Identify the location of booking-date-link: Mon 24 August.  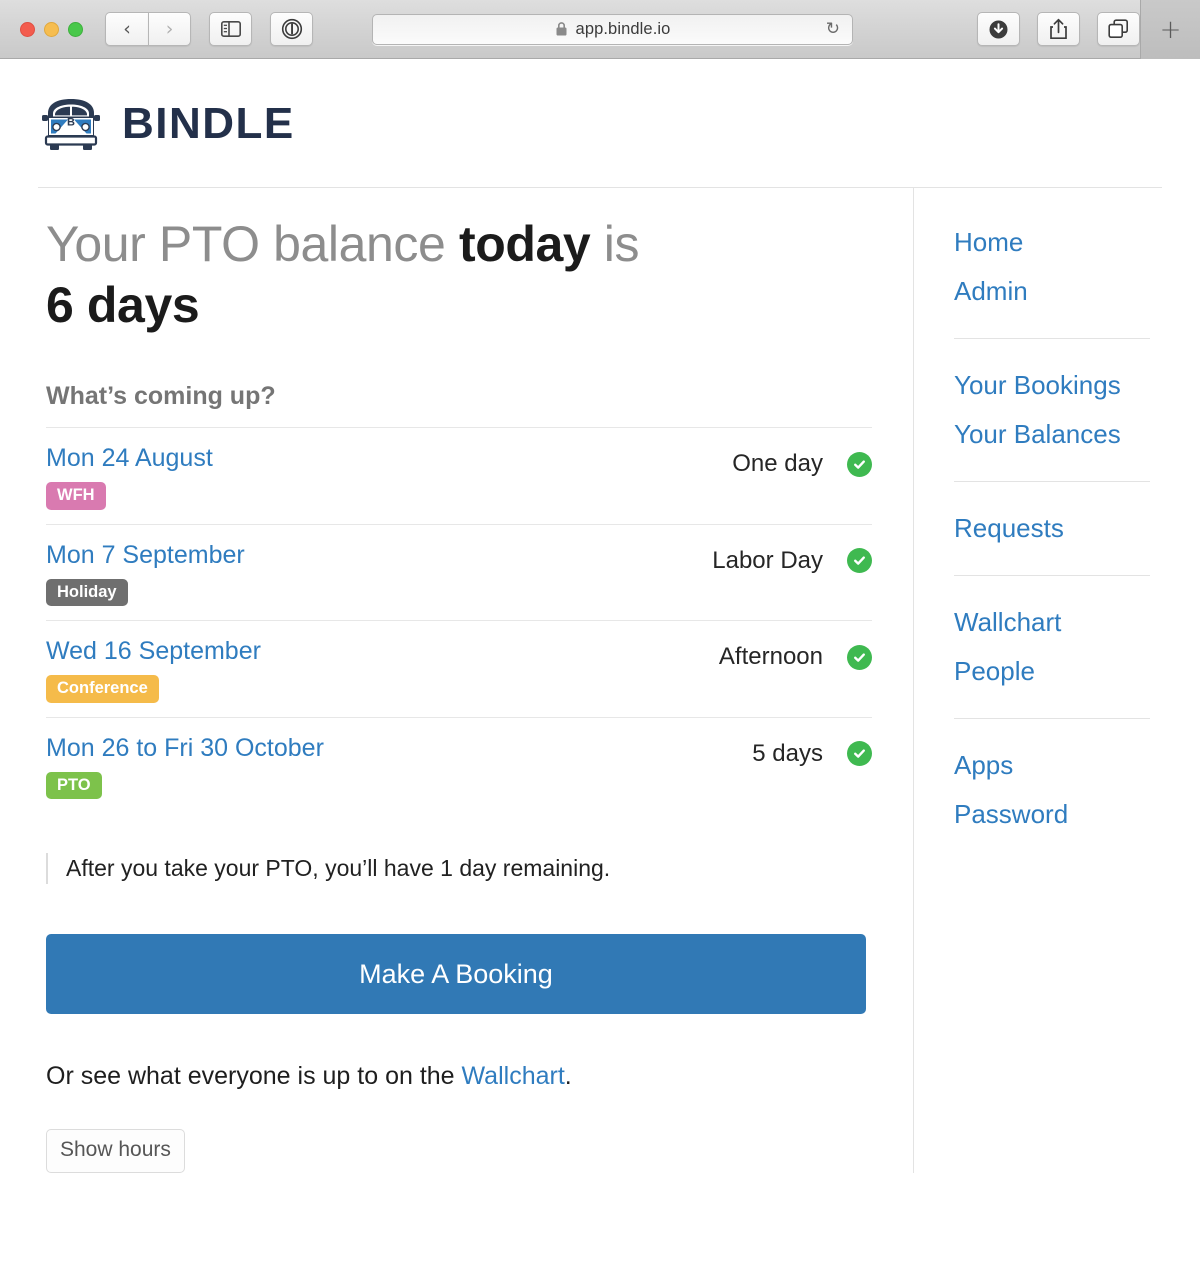
(129, 458).